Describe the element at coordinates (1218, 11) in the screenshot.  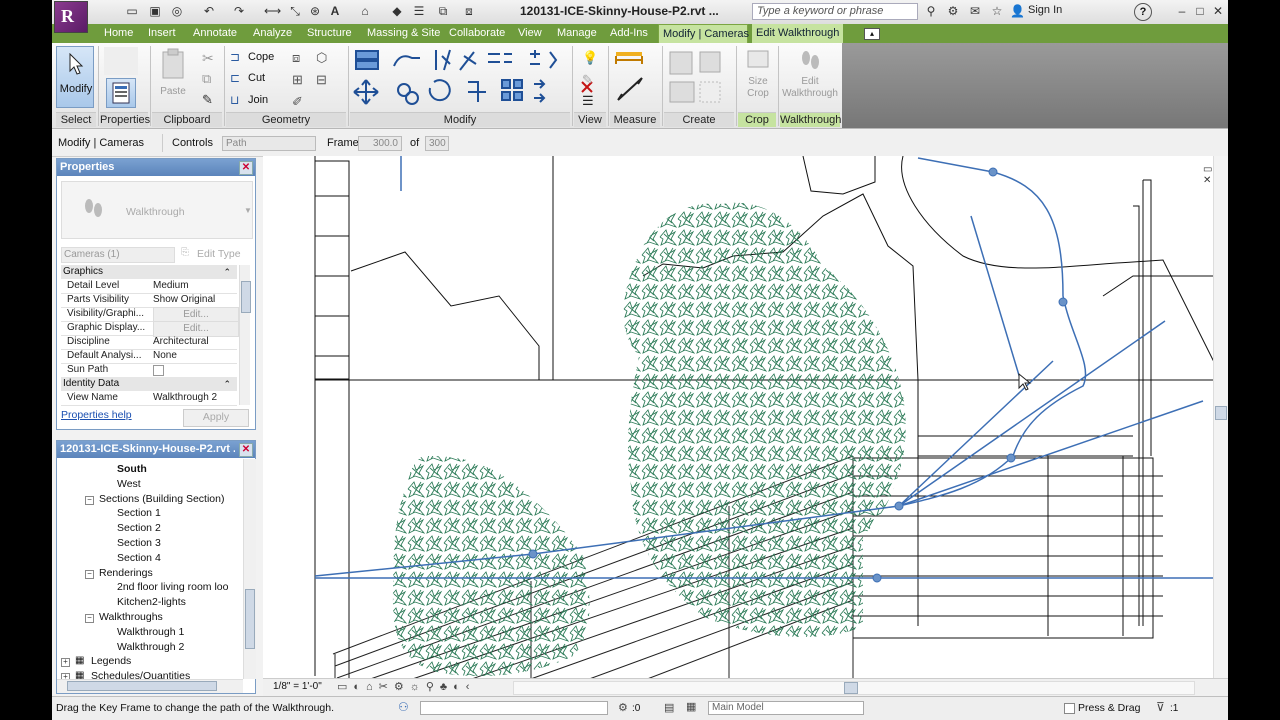
I see `close-button: ✕` at that location.